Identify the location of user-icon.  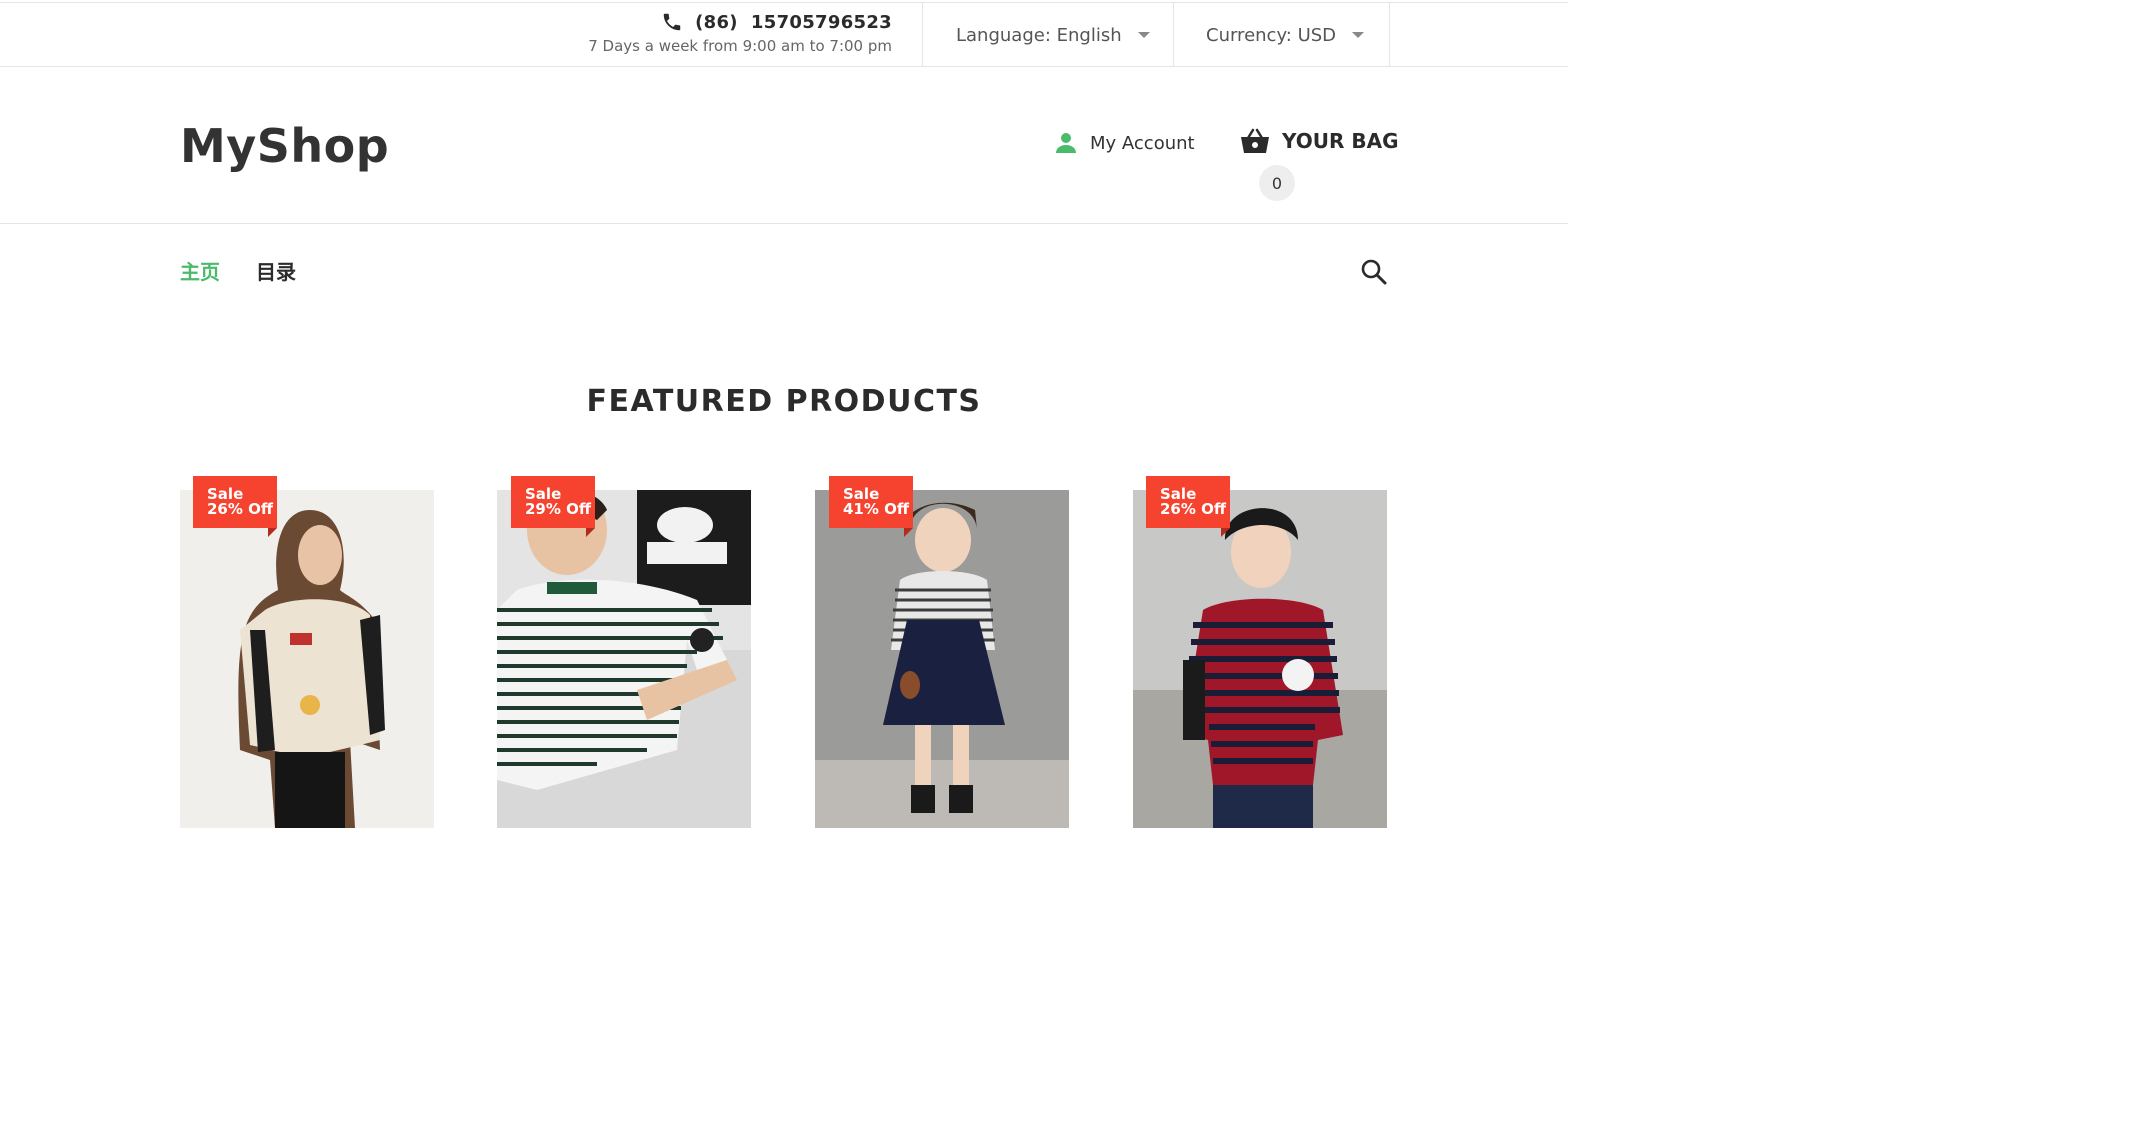
(1066, 143).